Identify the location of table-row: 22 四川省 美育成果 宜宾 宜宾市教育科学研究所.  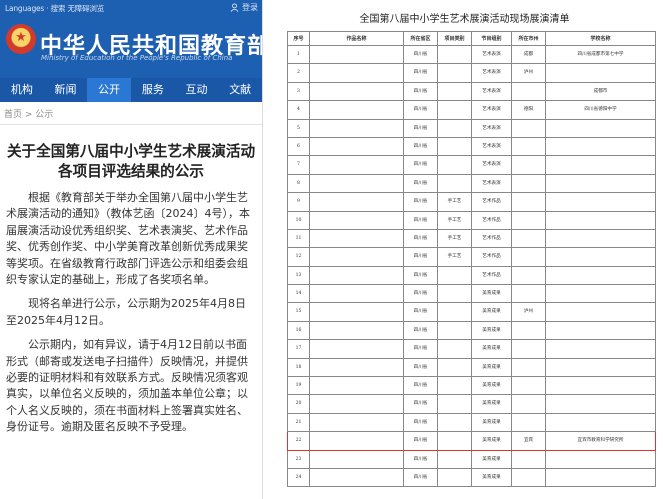
(471, 441).